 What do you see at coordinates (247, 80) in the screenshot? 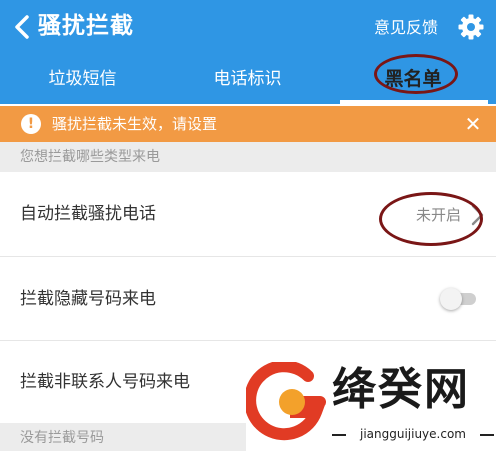
I see `tab-caller-id: 电话标识` at bounding box center [247, 80].